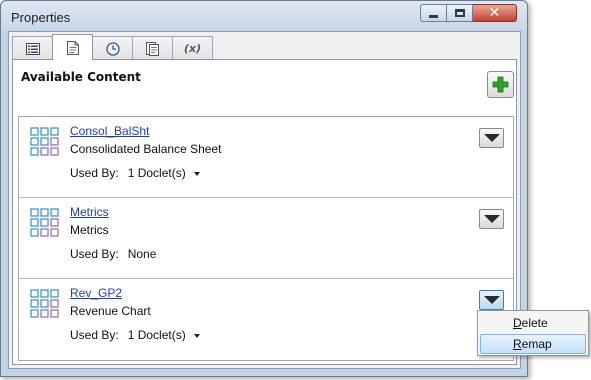 This screenshot has height=380, width=591. I want to click on tab-document, so click(72, 47).